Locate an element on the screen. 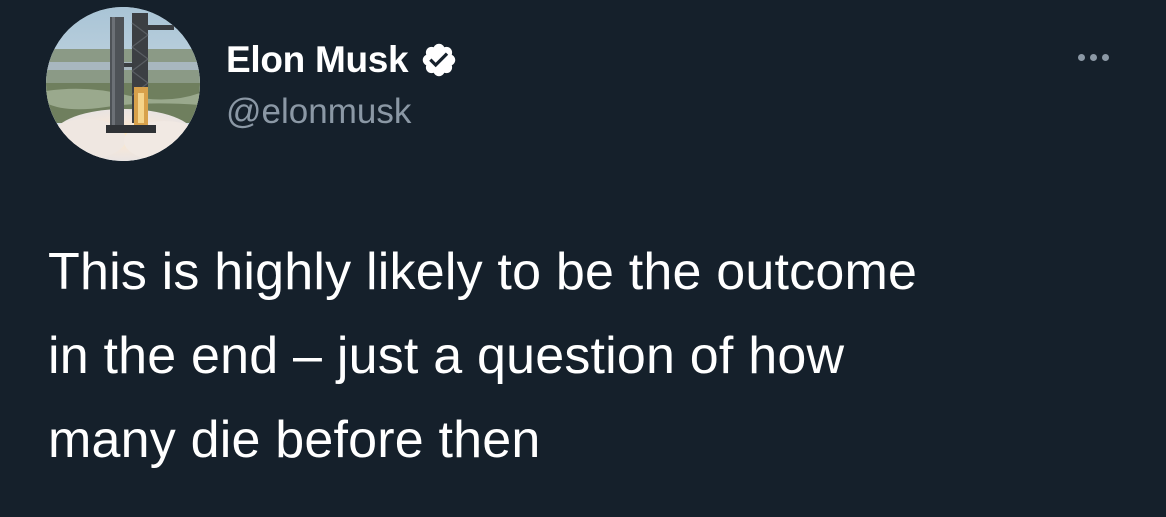  author-handle: @elonmusk is located at coordinates (318, 112).